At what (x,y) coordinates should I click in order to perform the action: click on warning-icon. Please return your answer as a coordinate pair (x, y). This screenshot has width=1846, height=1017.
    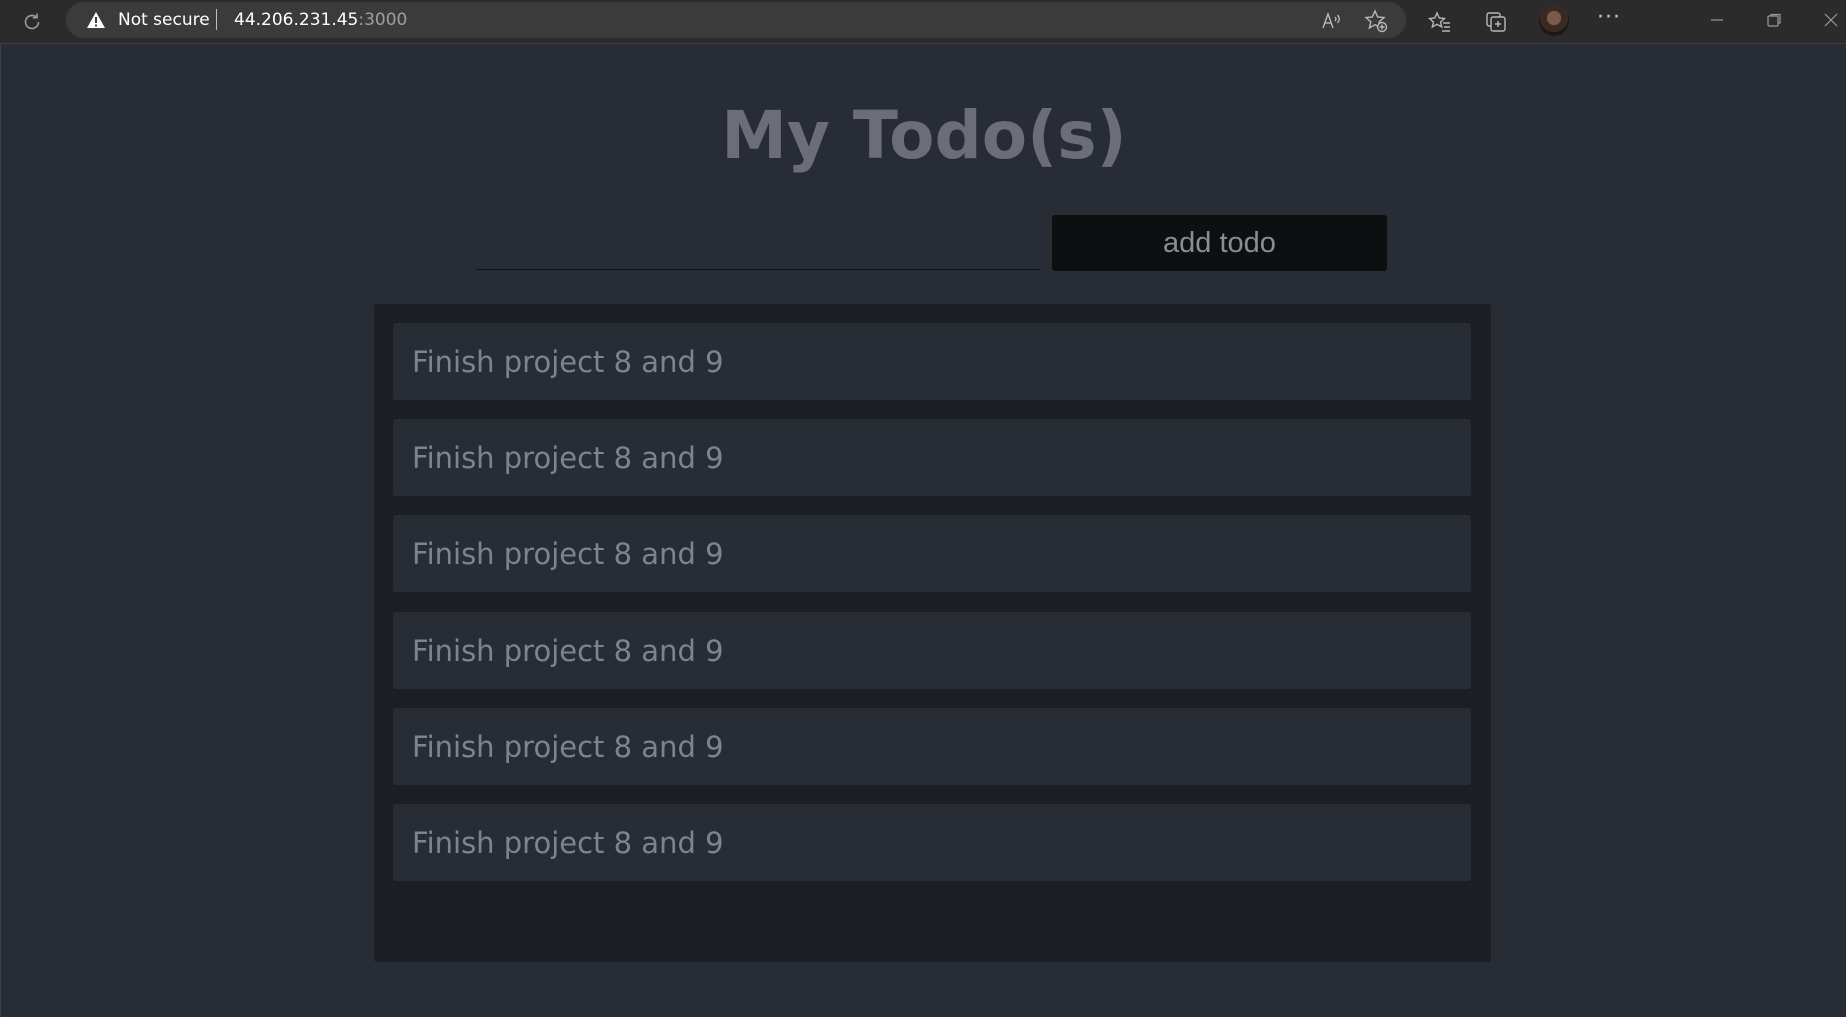
    Looking at the image, I should click on (96, 20).